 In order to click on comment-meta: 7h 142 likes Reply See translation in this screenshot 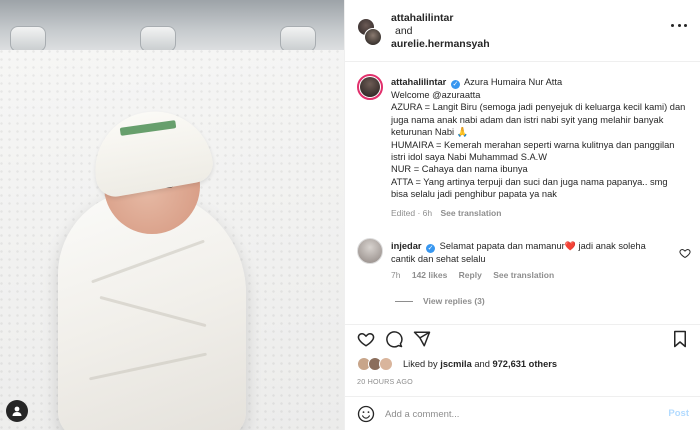, I will do `click(477, 275)`.